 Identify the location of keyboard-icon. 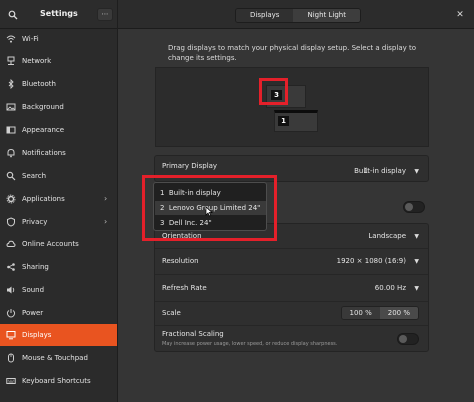
(11, 381).